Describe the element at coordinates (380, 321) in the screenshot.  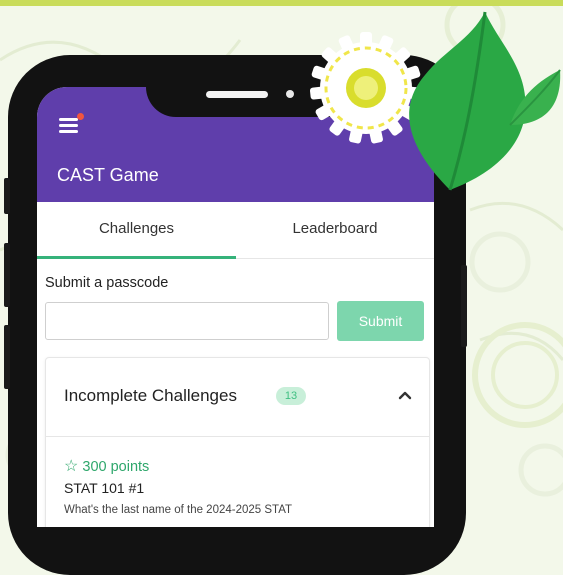
I see `submit-button: Submit` at that location.